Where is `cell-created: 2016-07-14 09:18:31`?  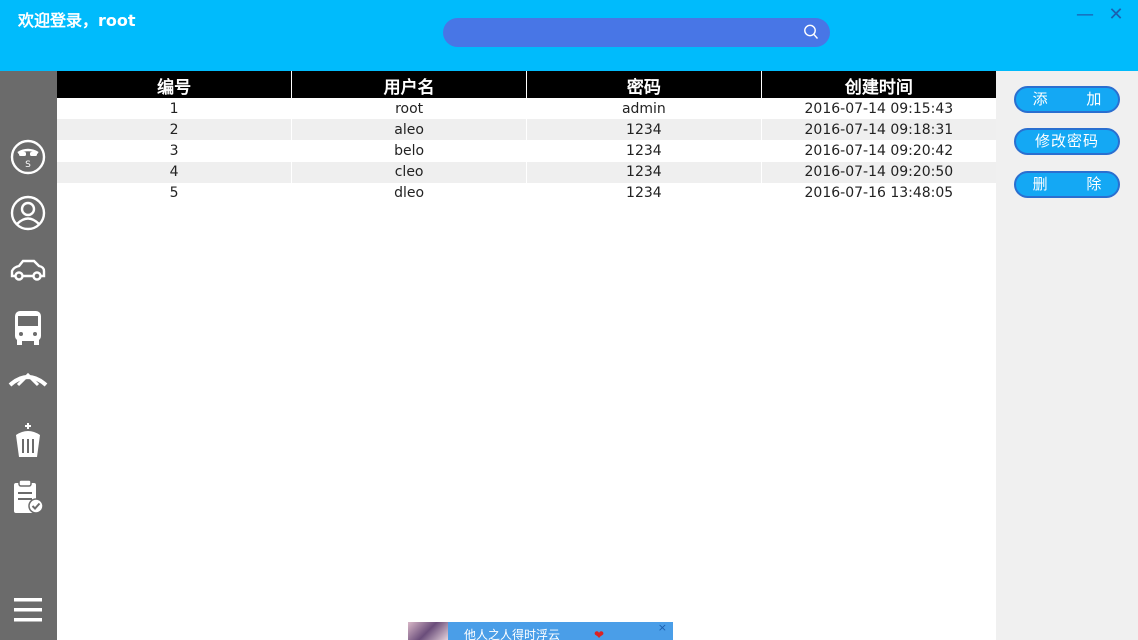 cell-created: 2016-07-14 09:18:31 is located at coordinates (878, 130).